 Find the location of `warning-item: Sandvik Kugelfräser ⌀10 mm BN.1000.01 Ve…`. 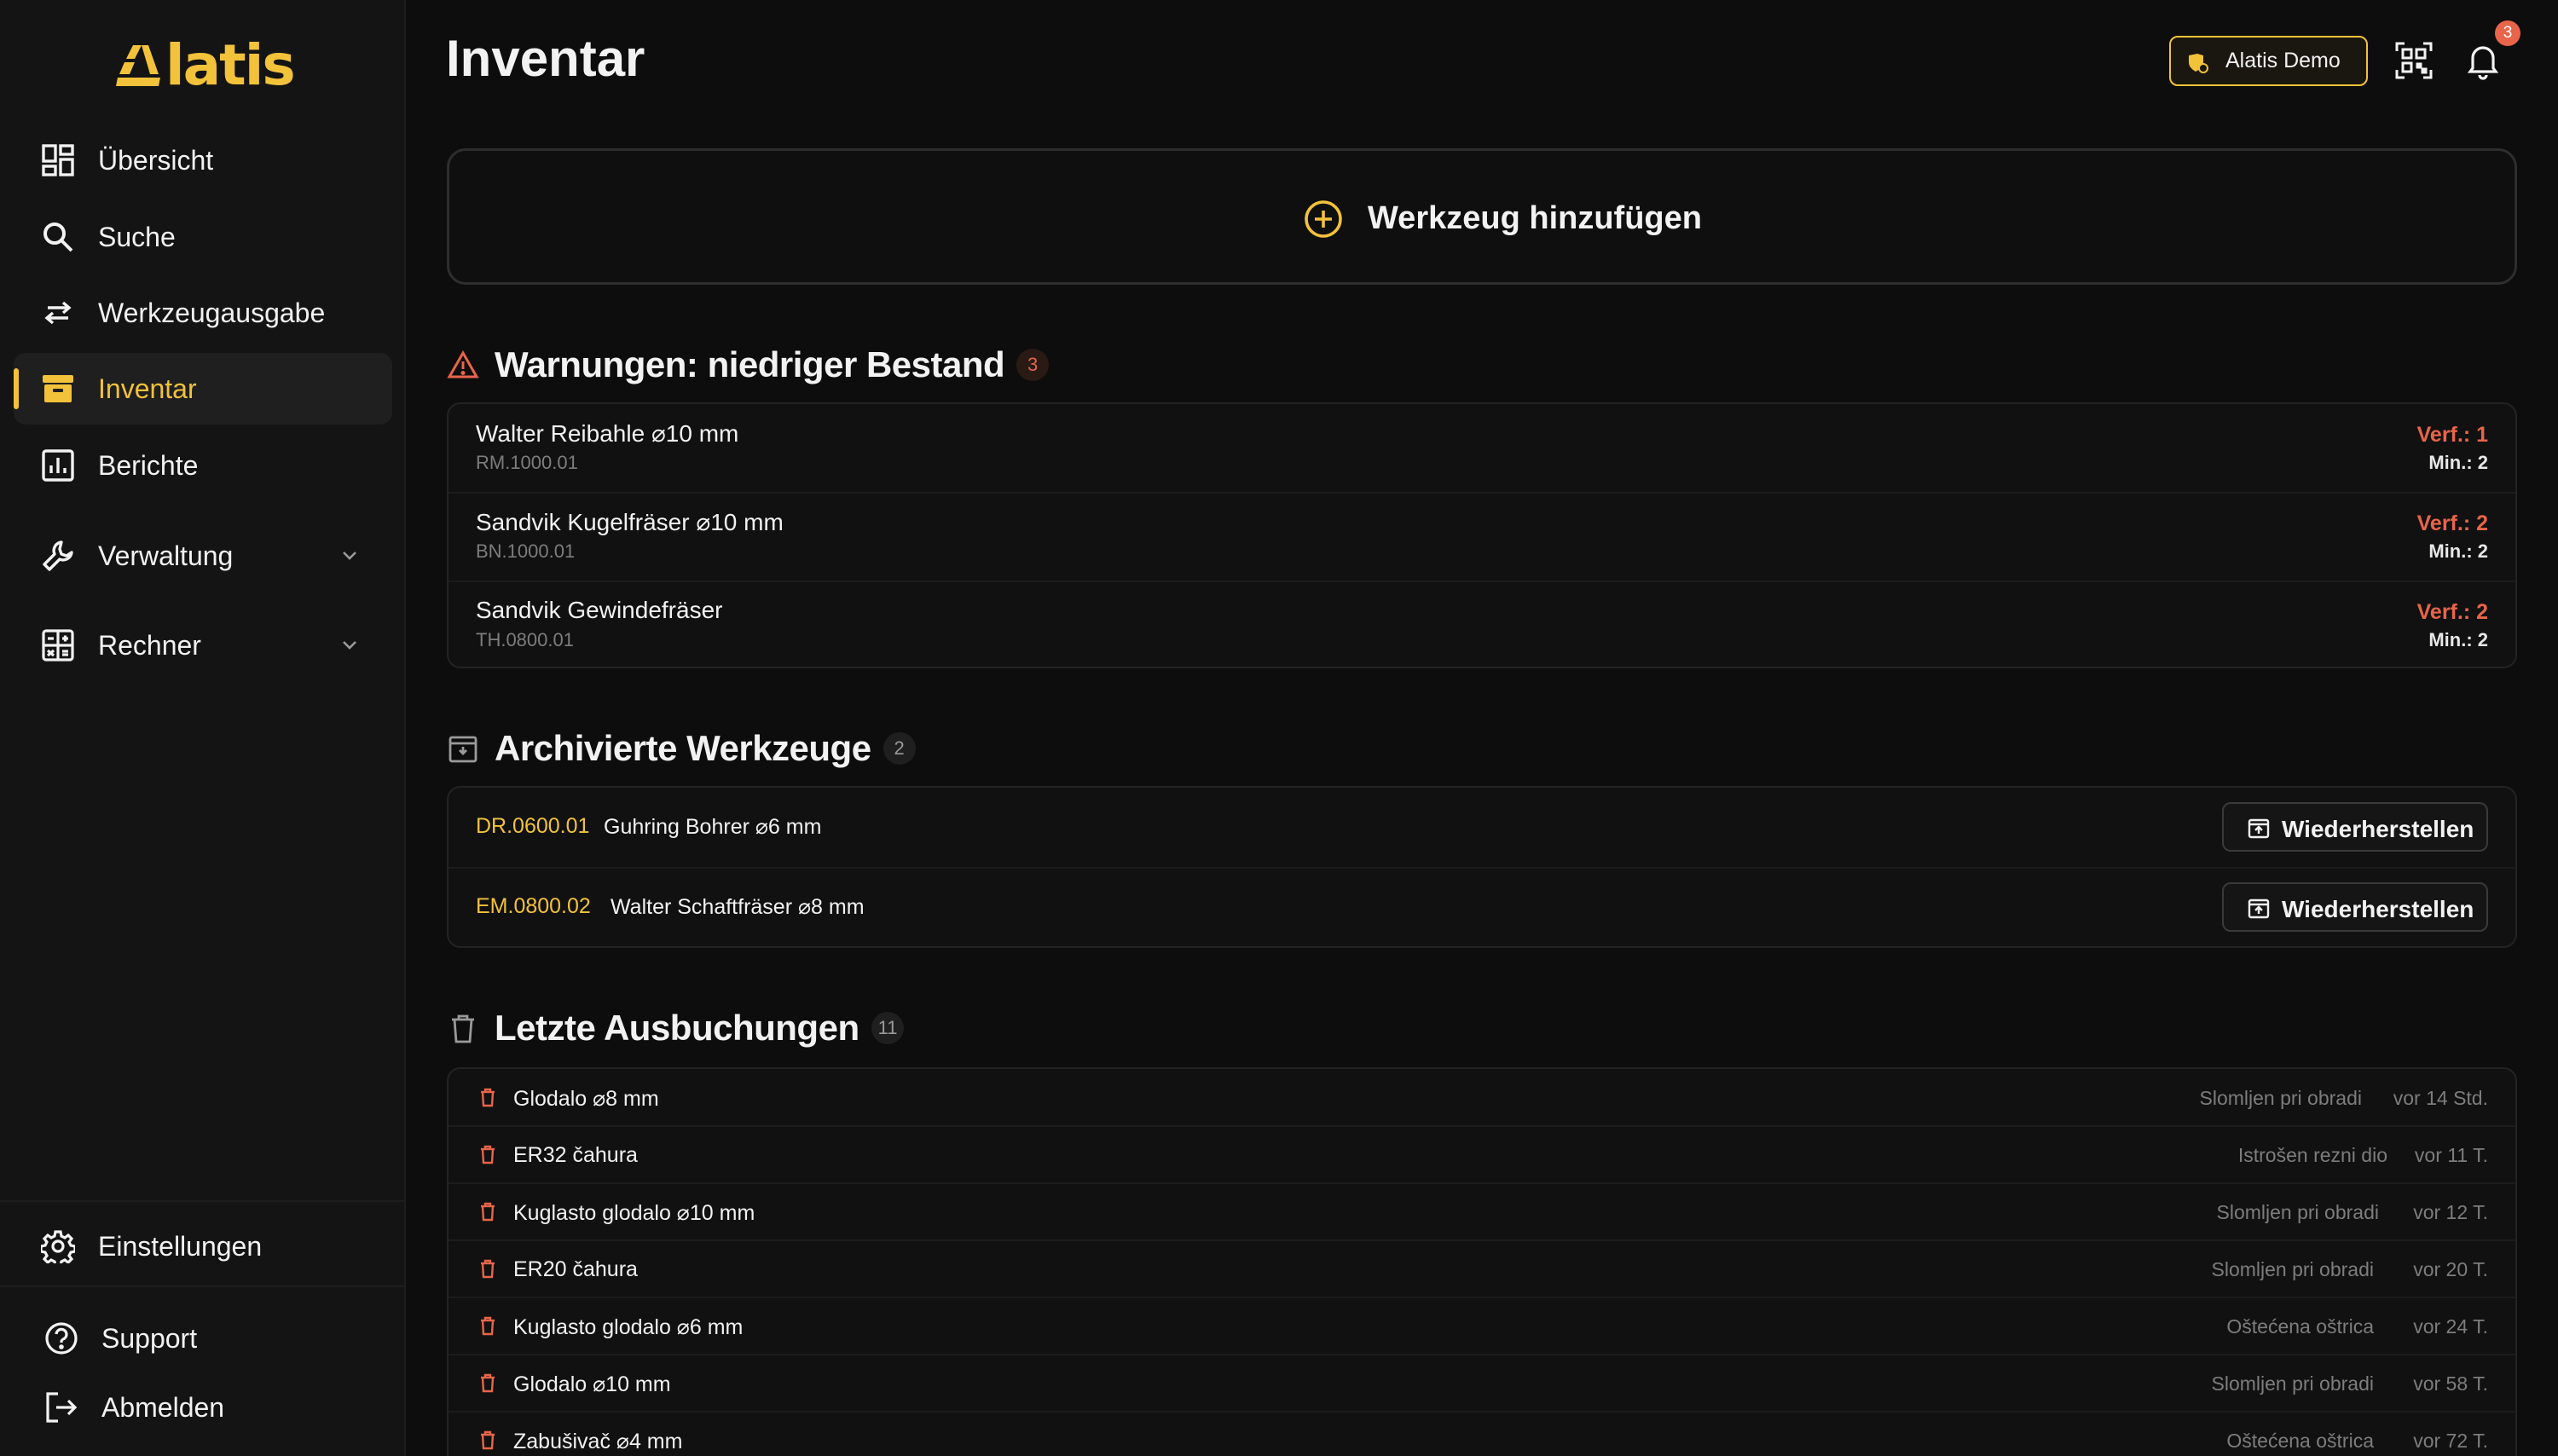

warning-item: Sandvik Kugelfräser ⌀10 mm BN.1000.01 Ve… is located at coordinates (1482, 537).